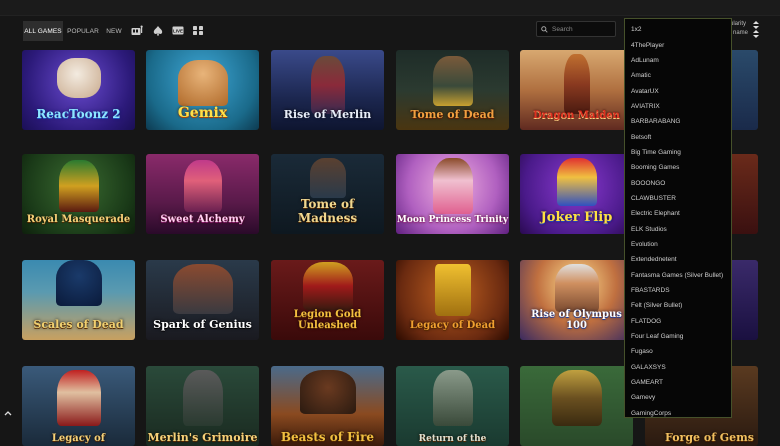  Describe the element at coordinates (678, 244) in the screenshot. I see `provider-option: Evolution` at that location.